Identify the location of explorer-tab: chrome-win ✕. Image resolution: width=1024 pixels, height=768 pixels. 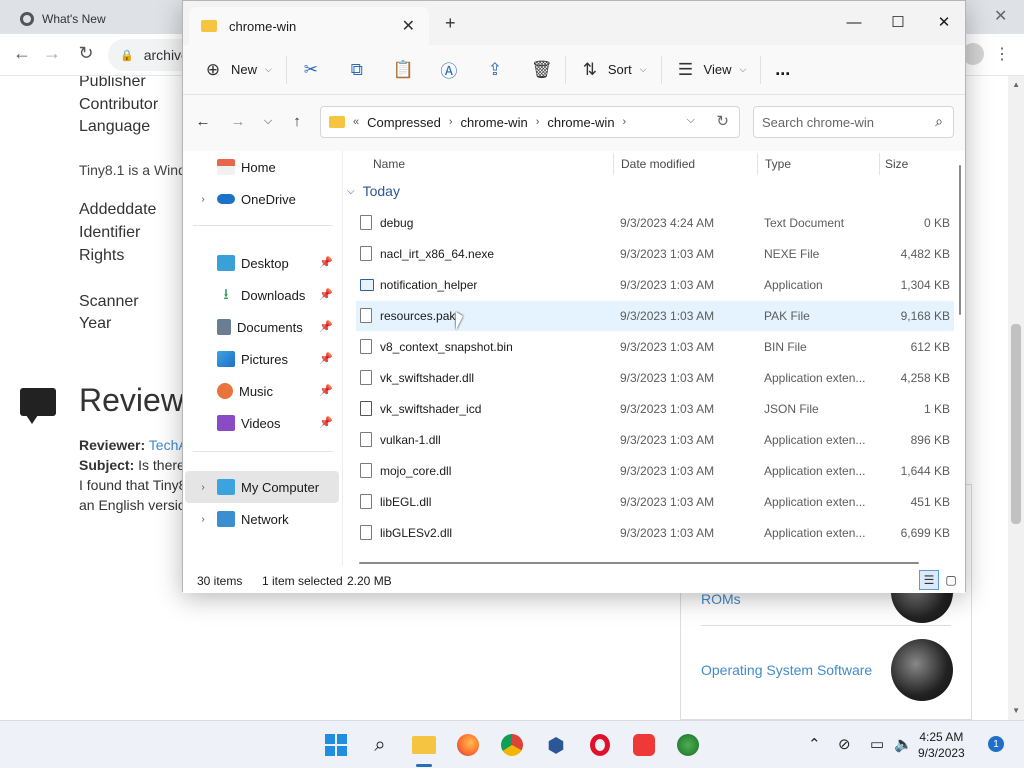
(309, 26).